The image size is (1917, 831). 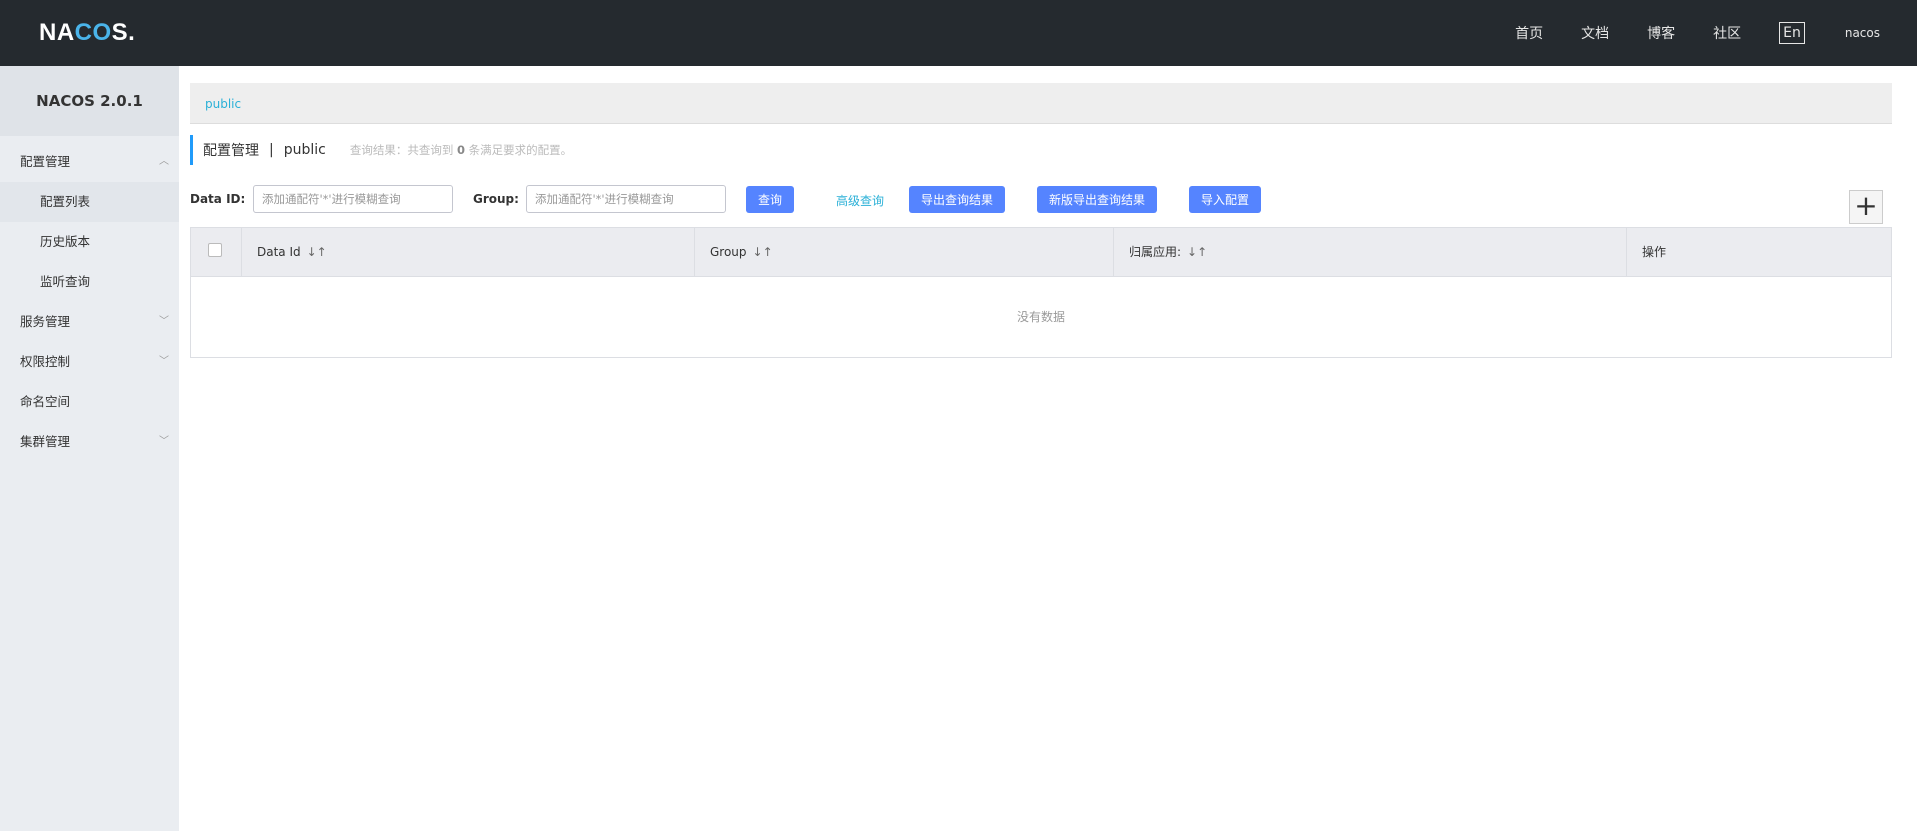 I want to click on column-app: 归属应用: ↓↑, so click(x=1370, y=252).